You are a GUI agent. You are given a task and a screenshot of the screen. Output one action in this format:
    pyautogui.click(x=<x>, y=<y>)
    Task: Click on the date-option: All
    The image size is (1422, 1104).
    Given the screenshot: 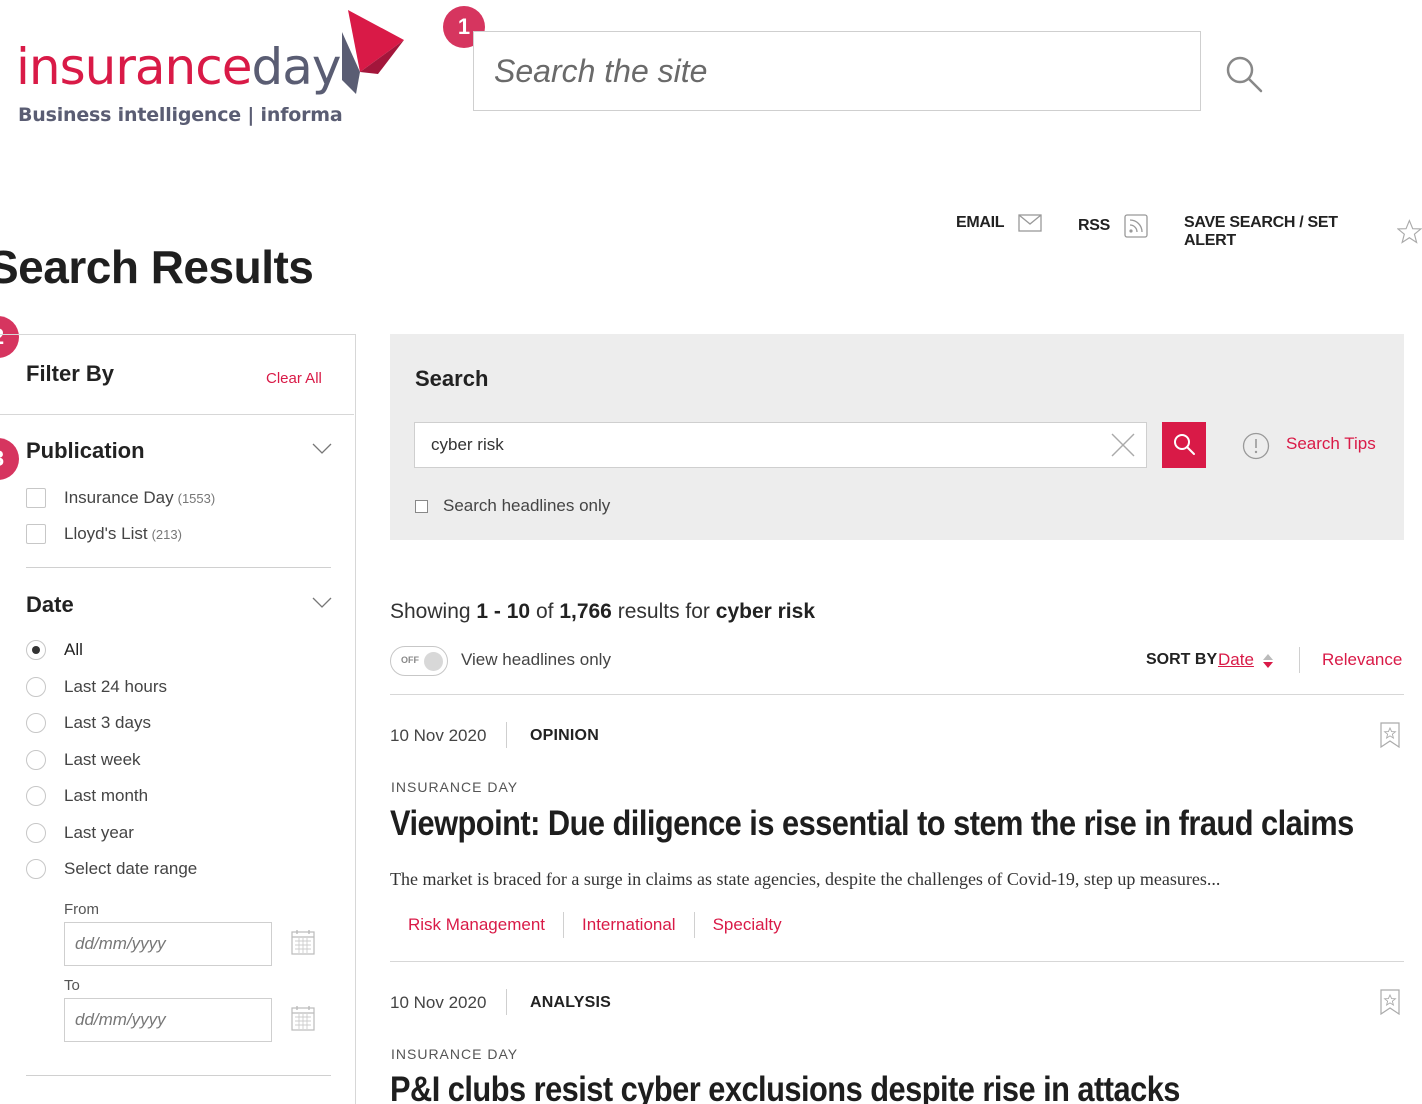 What is the action you would take?
    pyautogui.click(x=54, y=650)
    